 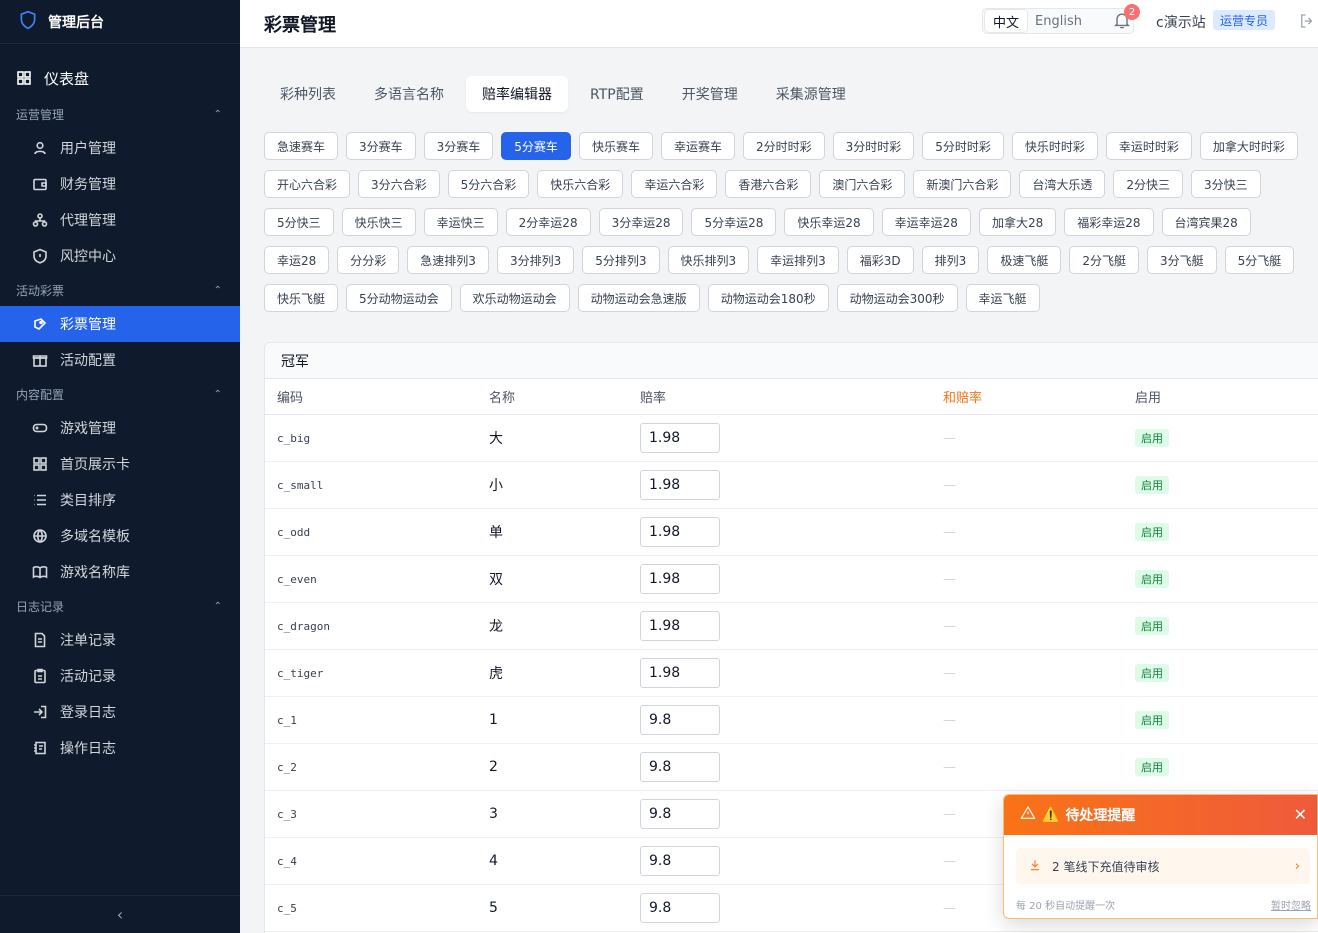 What do you see at coordinates (448, 260) in the screenshot?
I see `lottery-chip: 急速排列3` at bounding box center [448, 260].